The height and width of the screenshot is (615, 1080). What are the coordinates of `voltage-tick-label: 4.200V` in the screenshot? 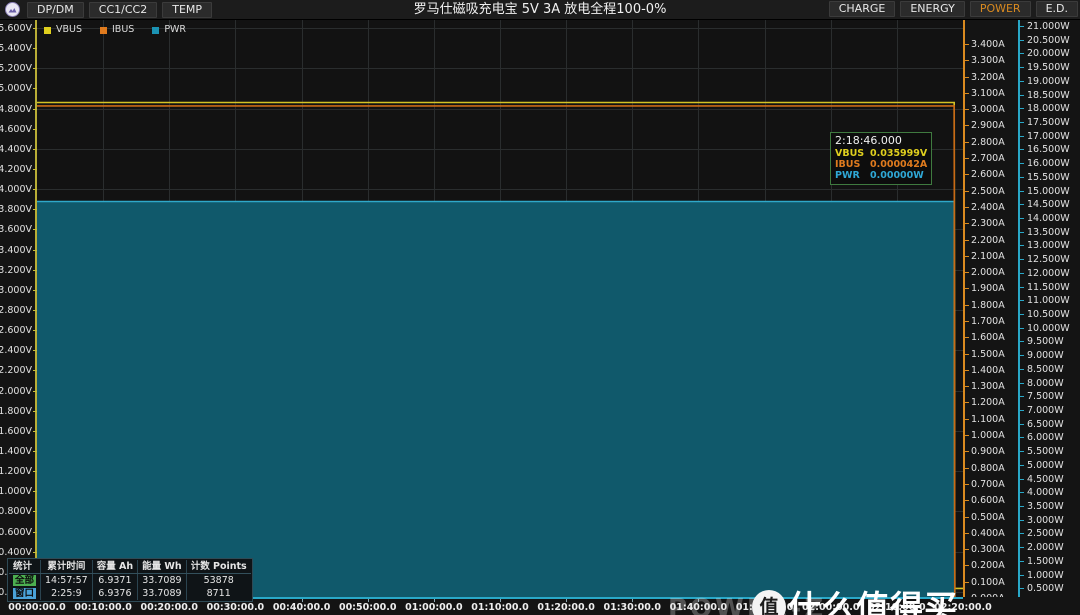 It's located at (16, 169).